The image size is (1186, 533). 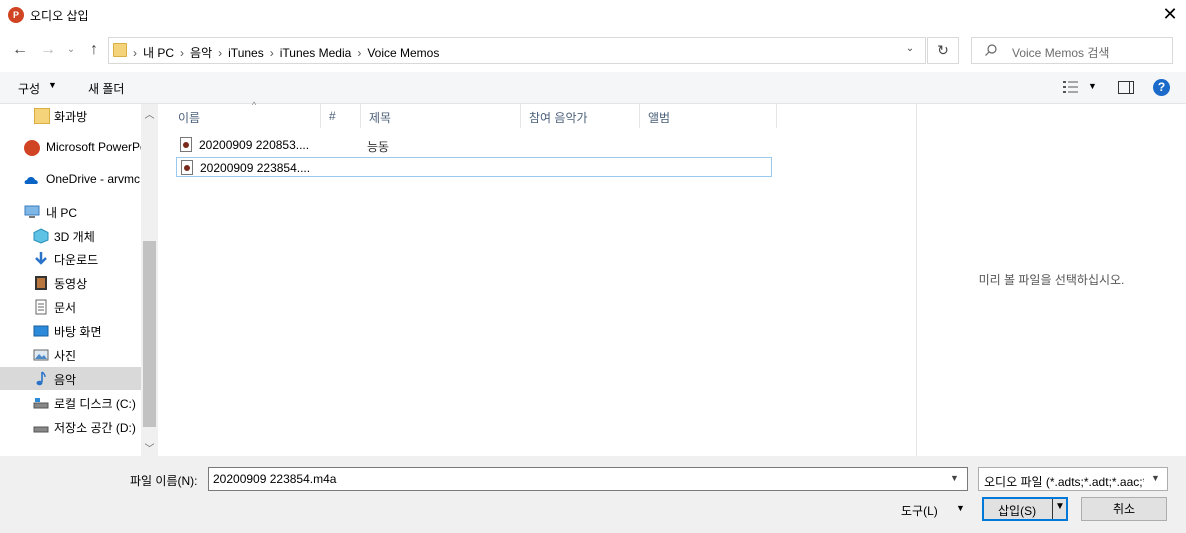 What do you see at coordinates (1052, 509) in the screenshot?
I see `split-divider` at bounding box center [1052, 509].